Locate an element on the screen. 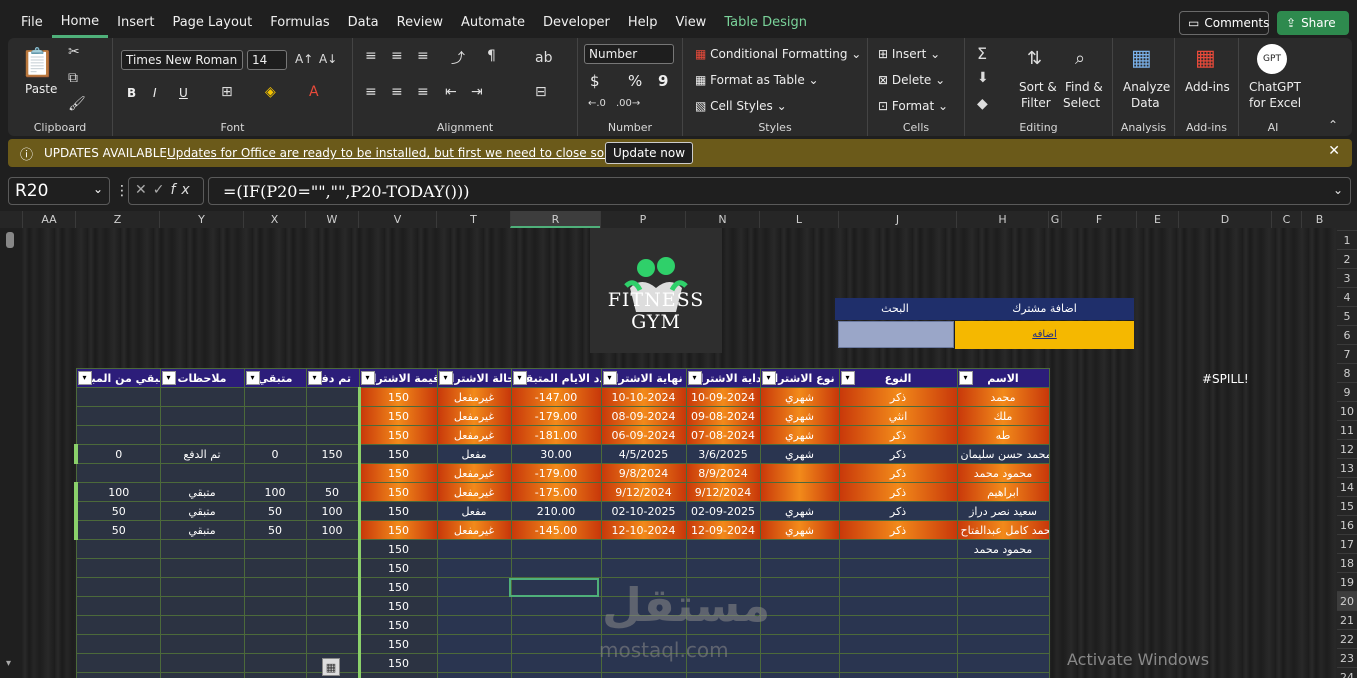 The height and width of the screenshot is (678, 1357). row-header-8: 8 is located at coordinates (1347, 372).